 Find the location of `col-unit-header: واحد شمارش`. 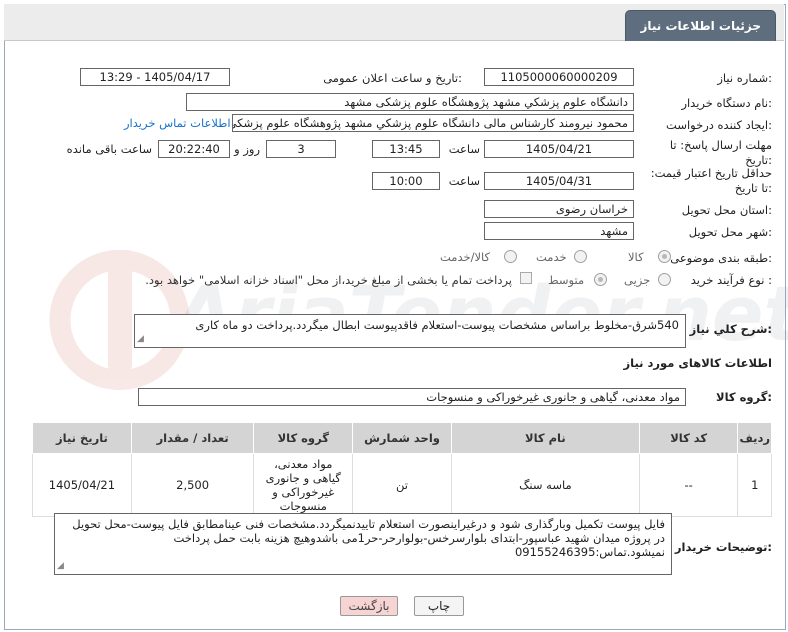

col-unit-header: واحد شمارش is located at coordinates (402, 438).